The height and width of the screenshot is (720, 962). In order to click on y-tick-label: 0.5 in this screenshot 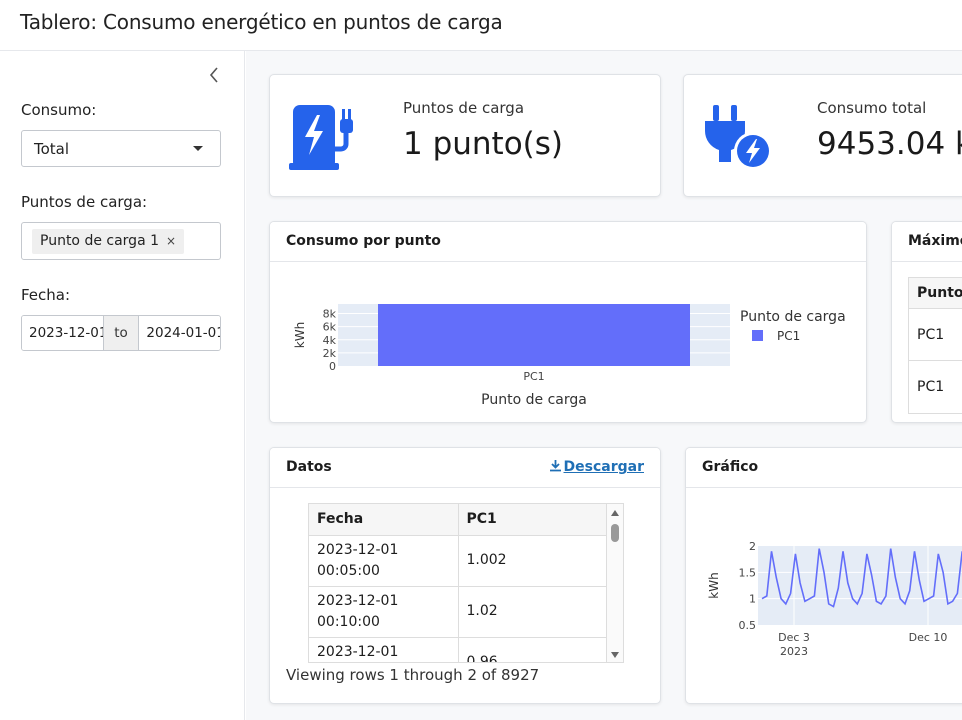, I will do `click(748, 625)`.